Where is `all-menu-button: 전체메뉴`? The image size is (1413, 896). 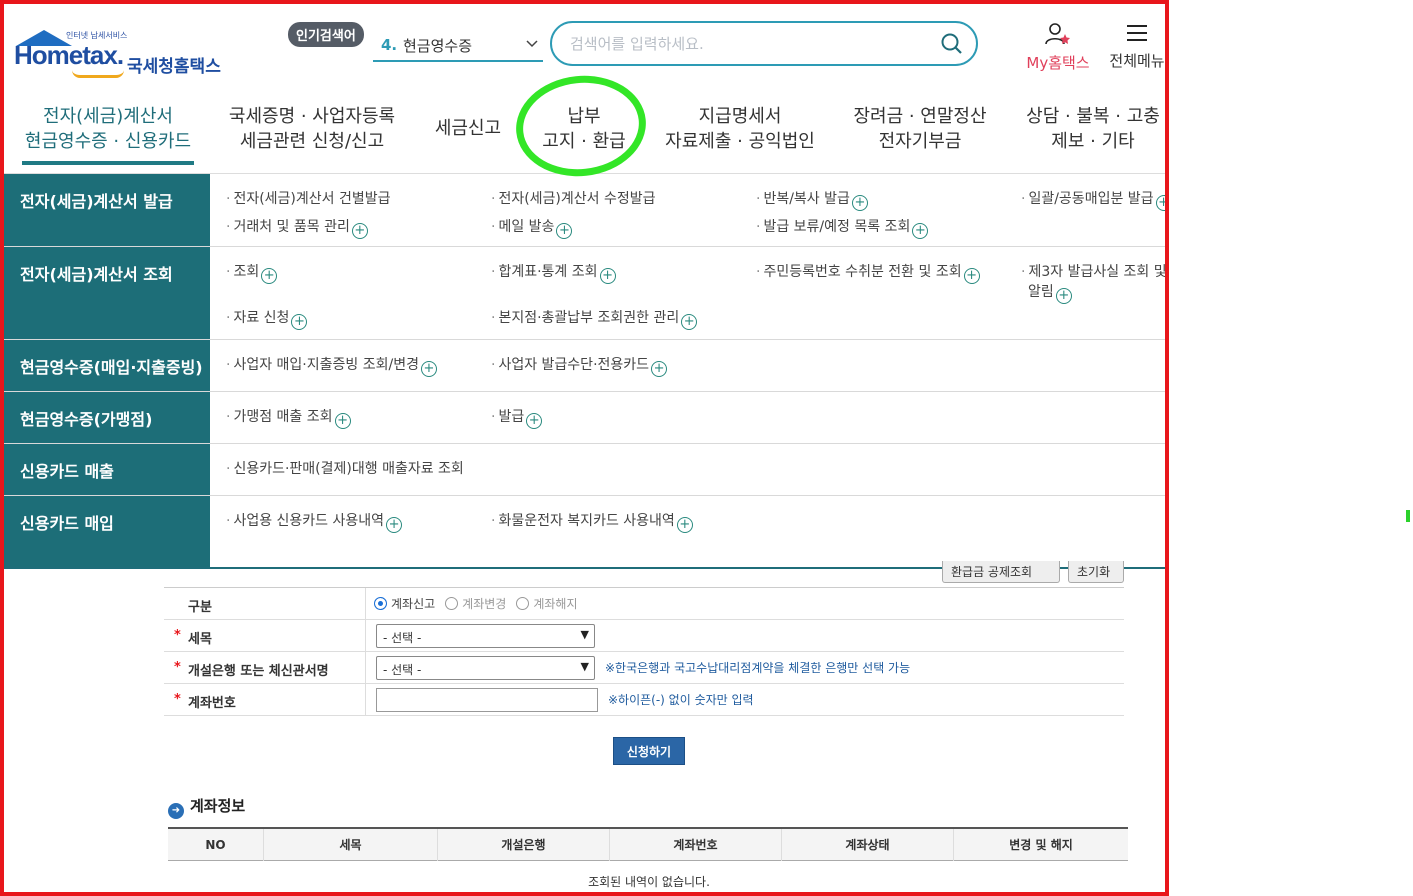 all-menu-button: 전체메뉴 is located at coordinates (1134, 46).